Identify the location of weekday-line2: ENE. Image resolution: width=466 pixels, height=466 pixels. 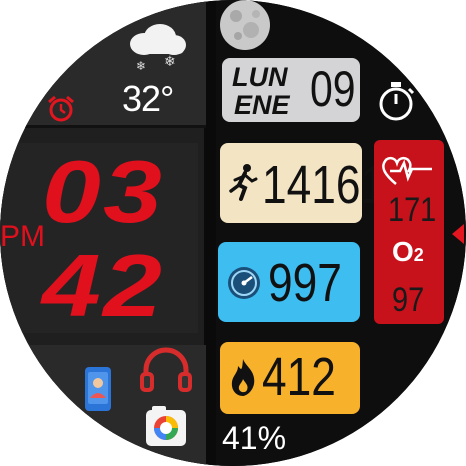
(262, 105).